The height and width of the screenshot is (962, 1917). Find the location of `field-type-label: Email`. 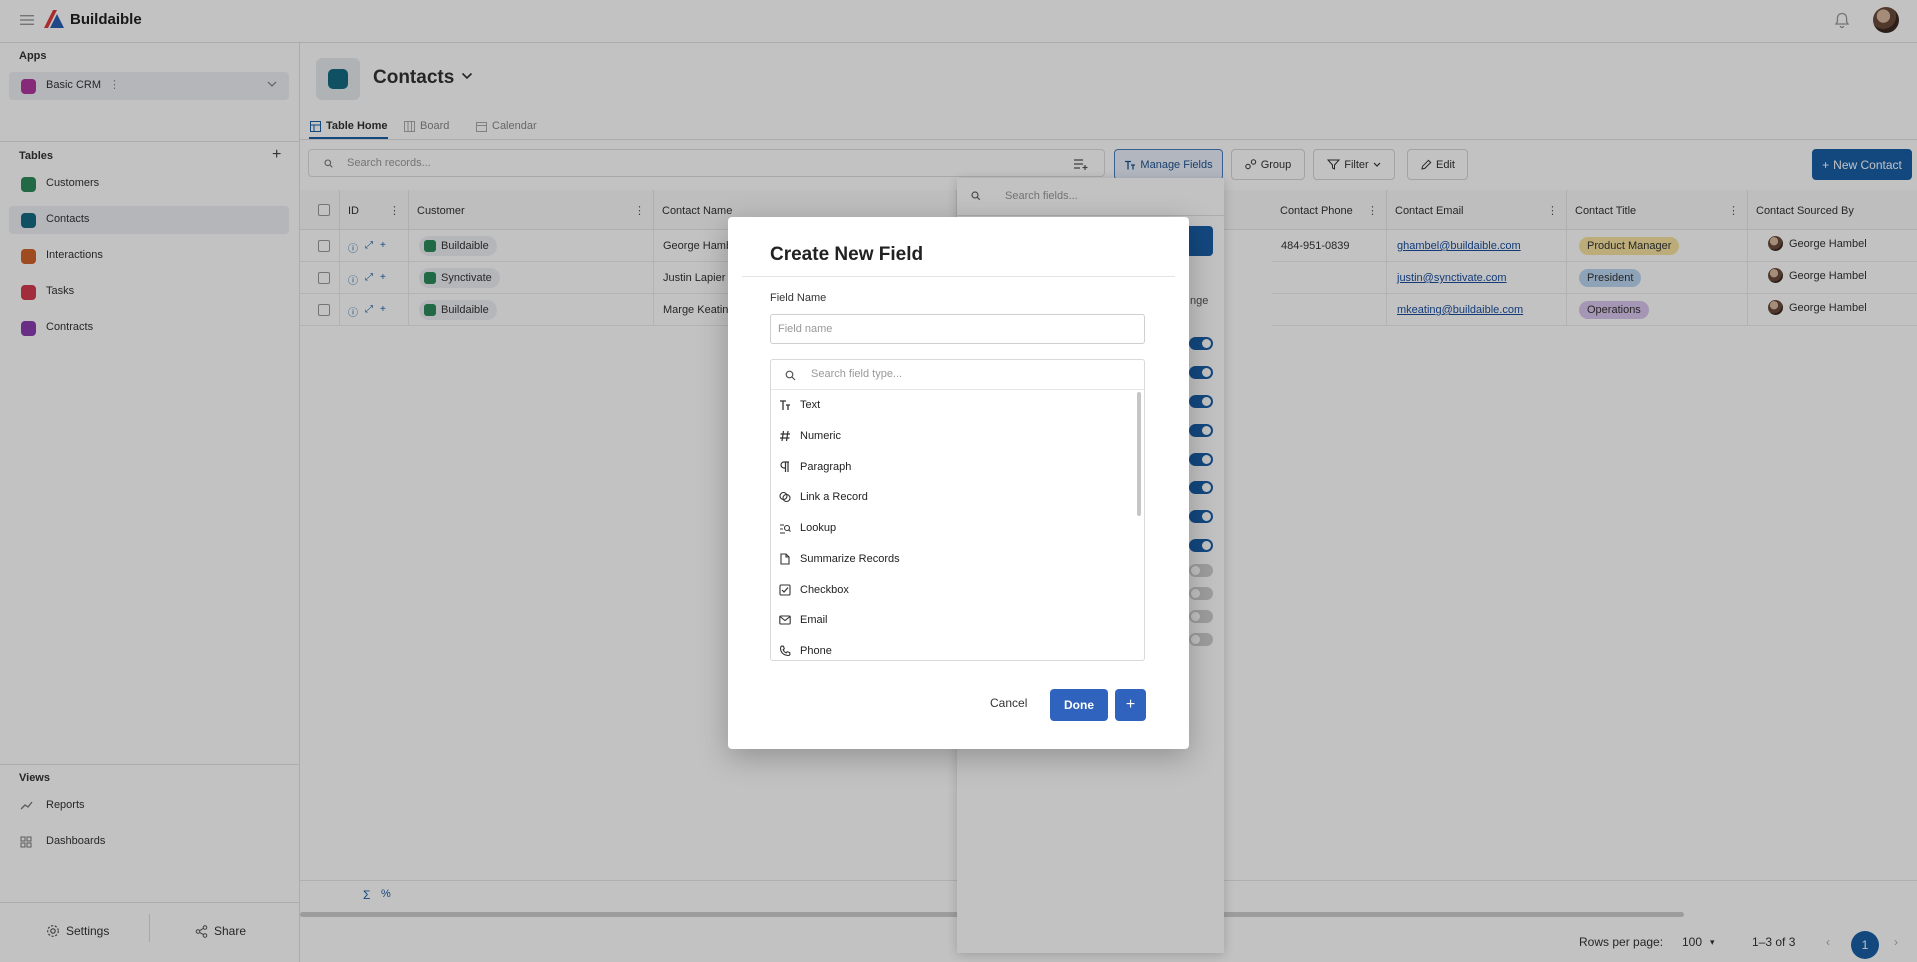

field-type-label: Email is located at coordinates (814, 620).